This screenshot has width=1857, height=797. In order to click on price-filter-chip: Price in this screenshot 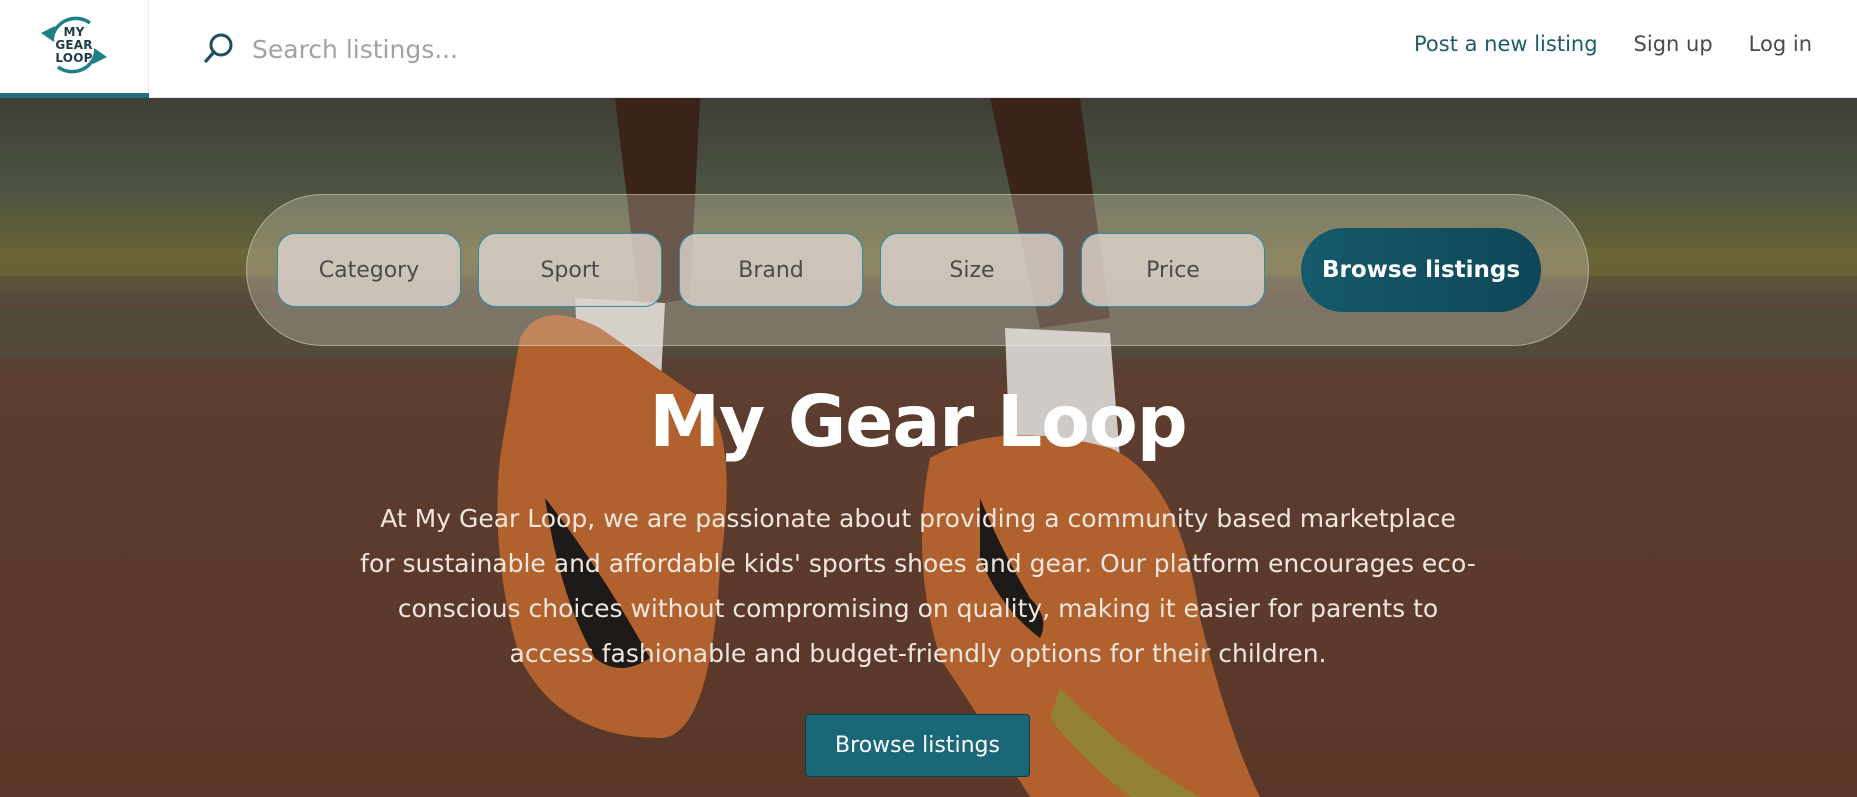, I will do `click(1173, 270)`.